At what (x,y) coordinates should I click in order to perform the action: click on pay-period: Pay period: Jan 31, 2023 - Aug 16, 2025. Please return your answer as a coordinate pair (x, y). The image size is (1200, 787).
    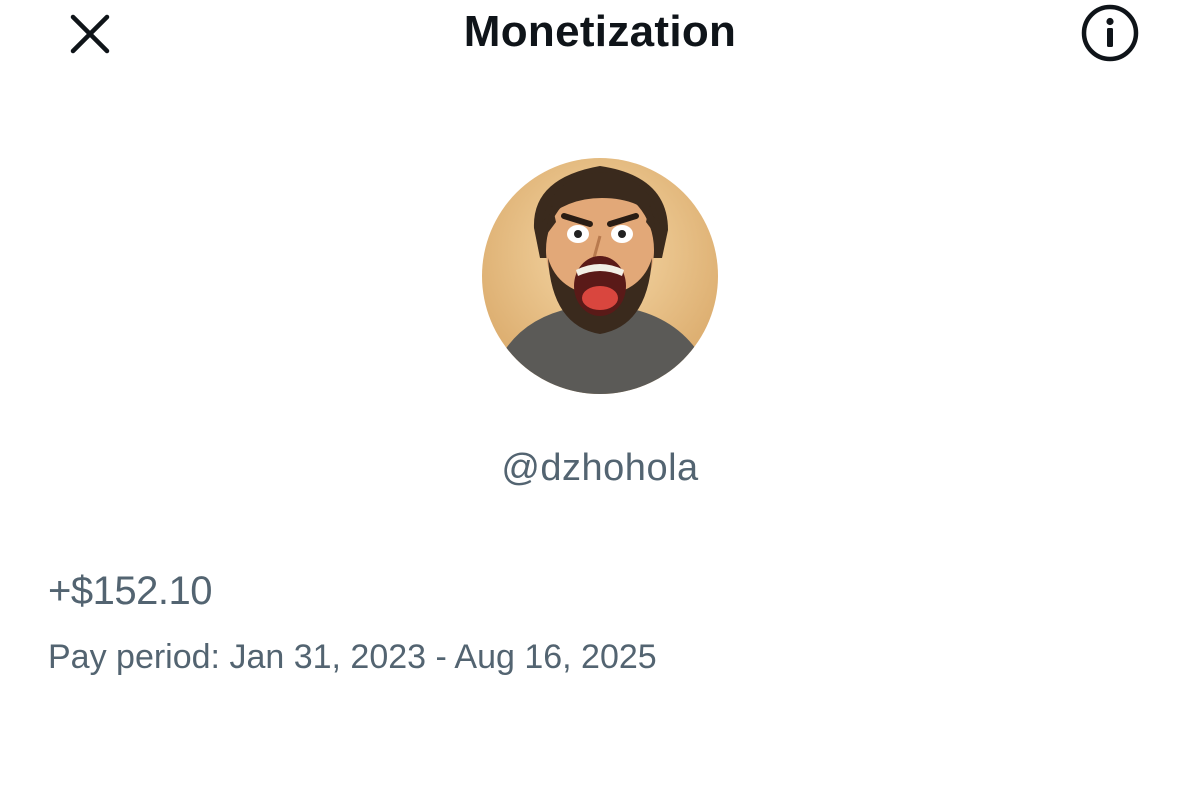
    Looking at the image, I should click on (352, 657).